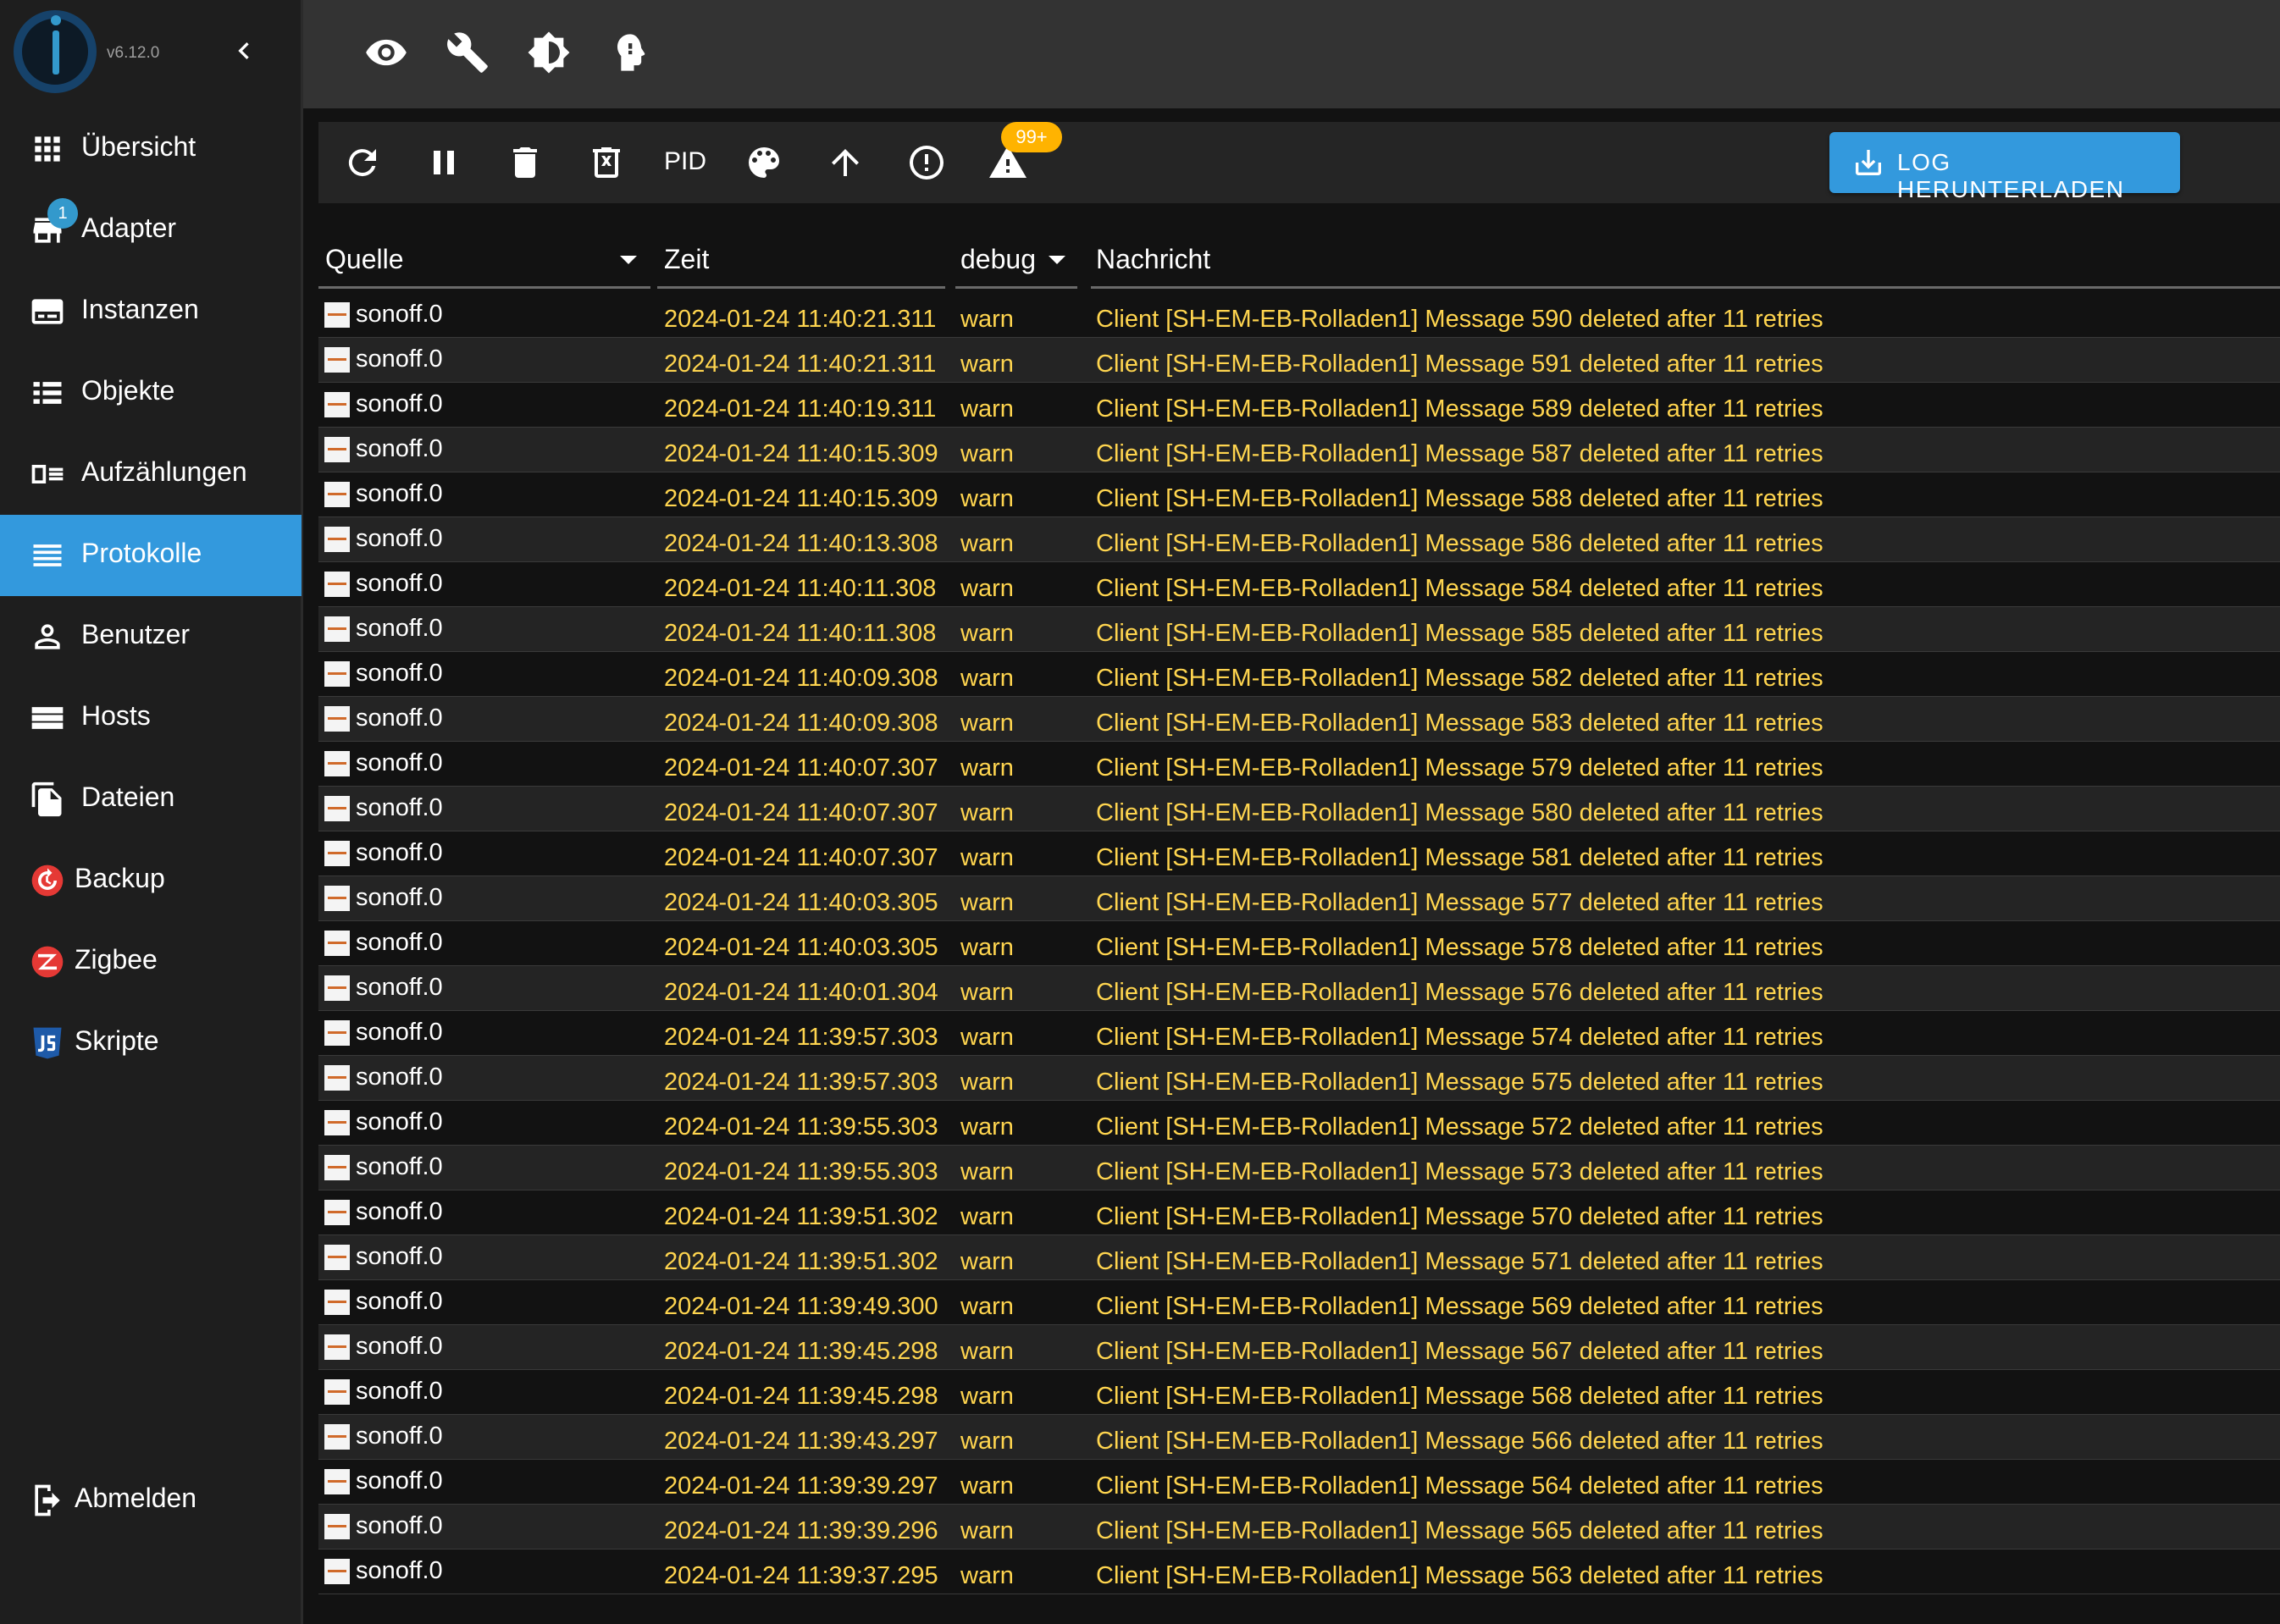 Image resolution: width=2280 pixels, height=1624 pixels. What do you see at coordinates (1057, 260) in the screenshot?
I see `severity-dropdown-caret` at bounding box center [1057, 260].